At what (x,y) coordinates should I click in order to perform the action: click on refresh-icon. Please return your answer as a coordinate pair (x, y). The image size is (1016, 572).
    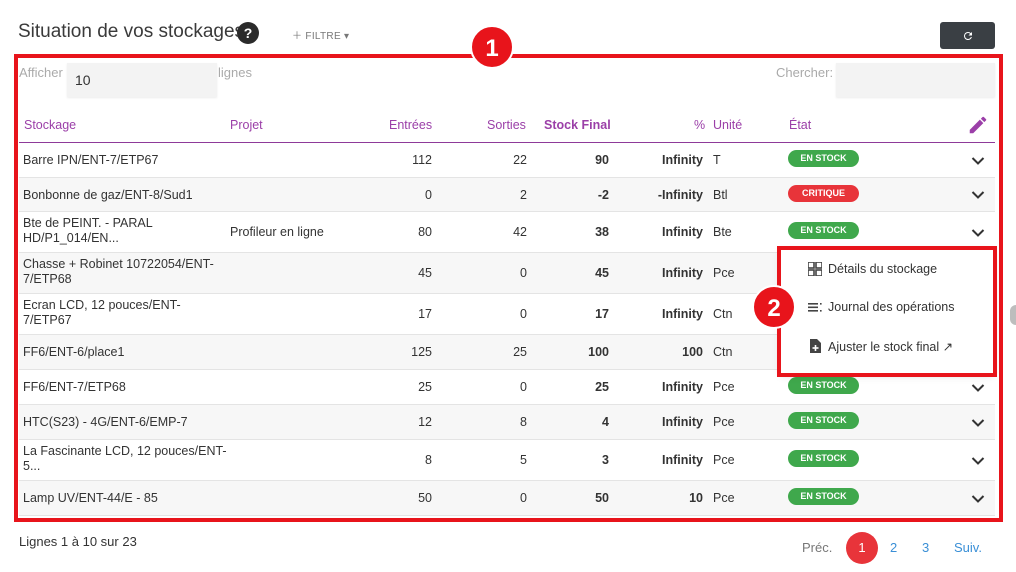
    Looking at the image, I should click on (967, 36).